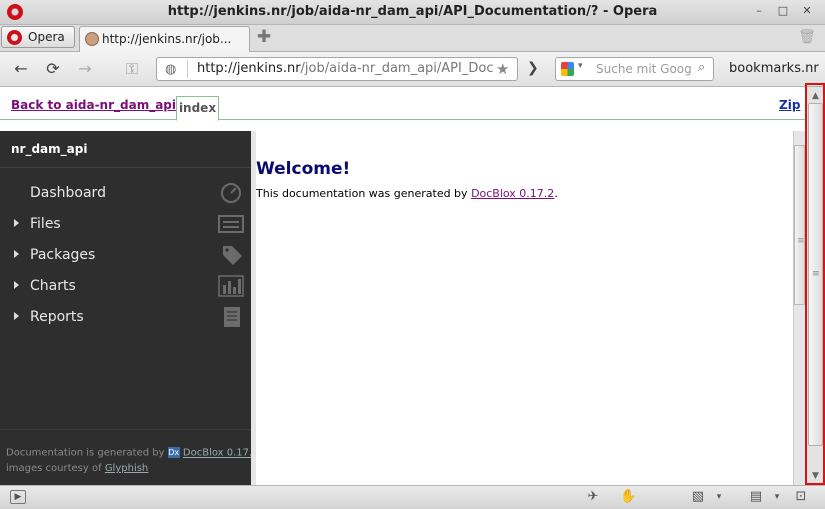  I want to click on sidebar-item-label: Reports, so click(57, 317).